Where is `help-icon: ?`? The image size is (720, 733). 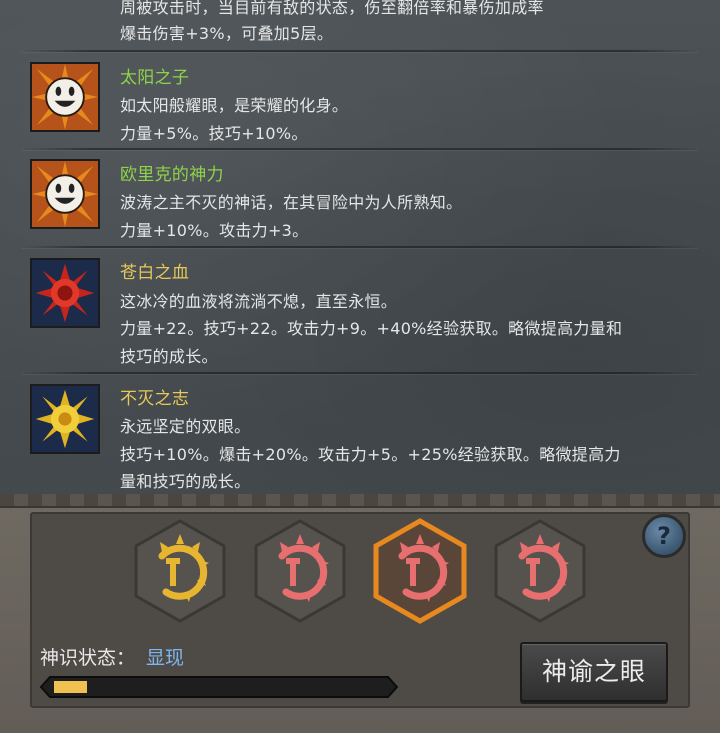
help-icon: ? is located at coordinates (664, 536).